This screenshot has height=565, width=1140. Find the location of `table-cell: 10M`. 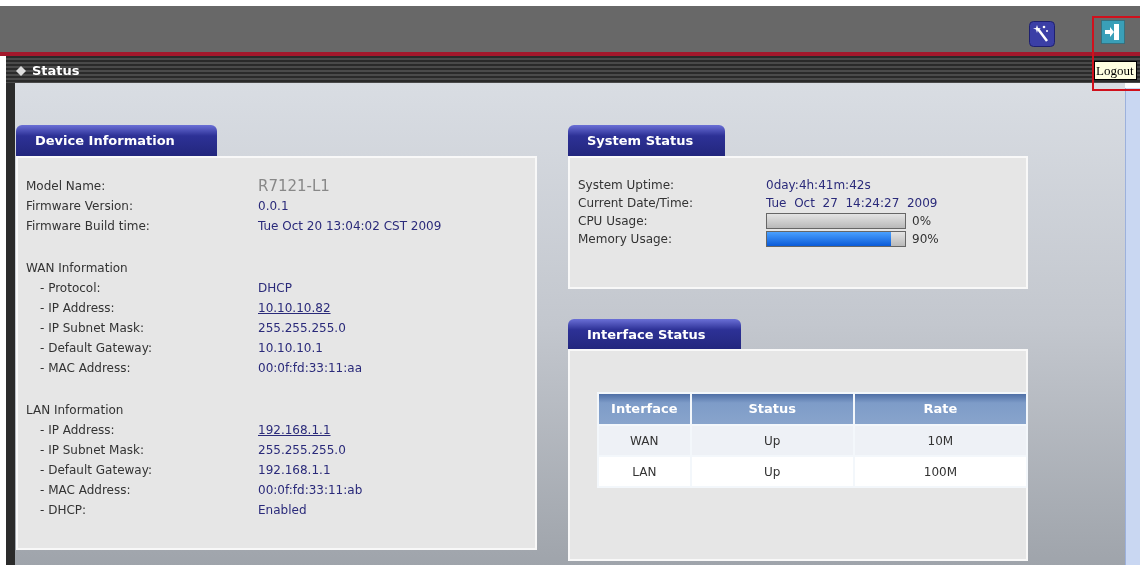

table-cell: 10M is located at coordinates (940, 440).